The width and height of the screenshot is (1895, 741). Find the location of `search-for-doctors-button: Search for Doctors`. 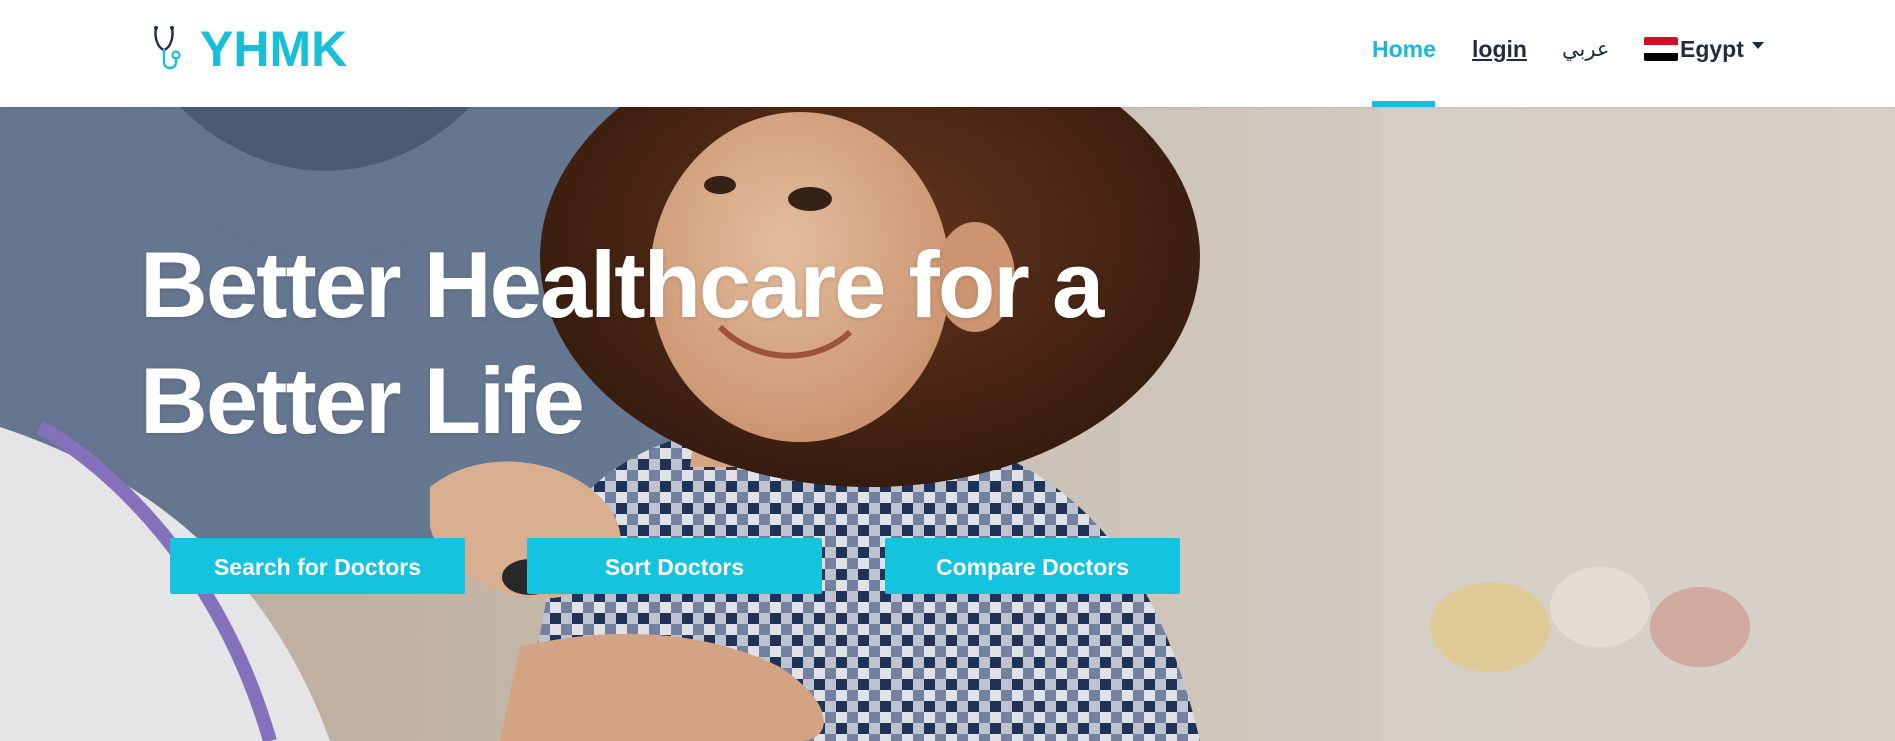

search-for-doctors-button: Search for Doctors is located at coordinates (317, 566).